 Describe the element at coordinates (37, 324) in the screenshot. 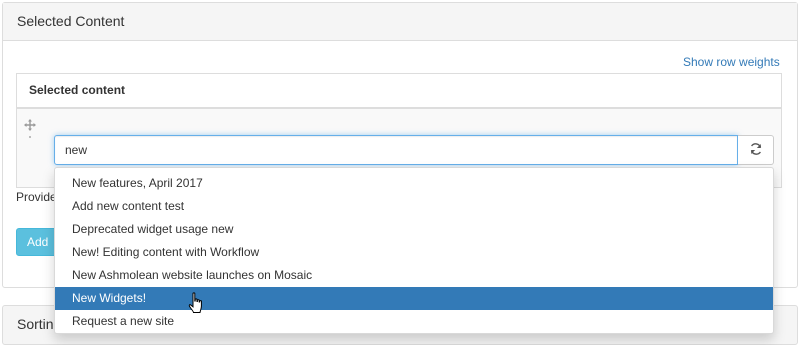

I see `sorting-panel-title: Sorting` at that location.